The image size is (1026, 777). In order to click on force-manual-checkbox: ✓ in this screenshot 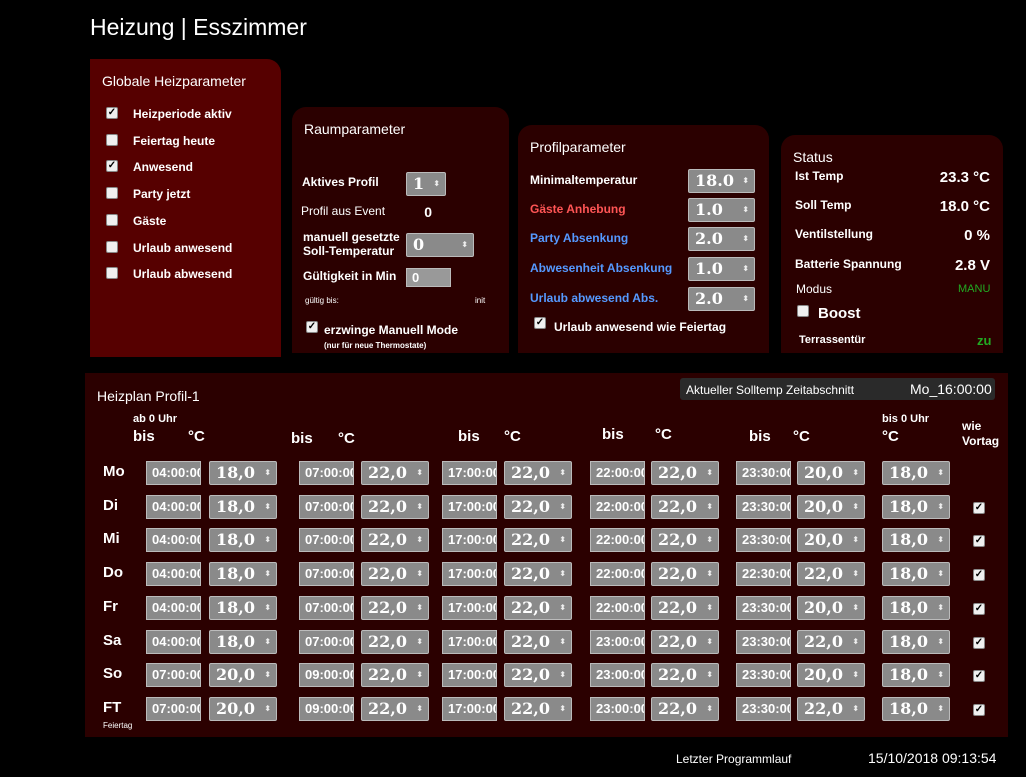, I will do `click(312, 327)`.